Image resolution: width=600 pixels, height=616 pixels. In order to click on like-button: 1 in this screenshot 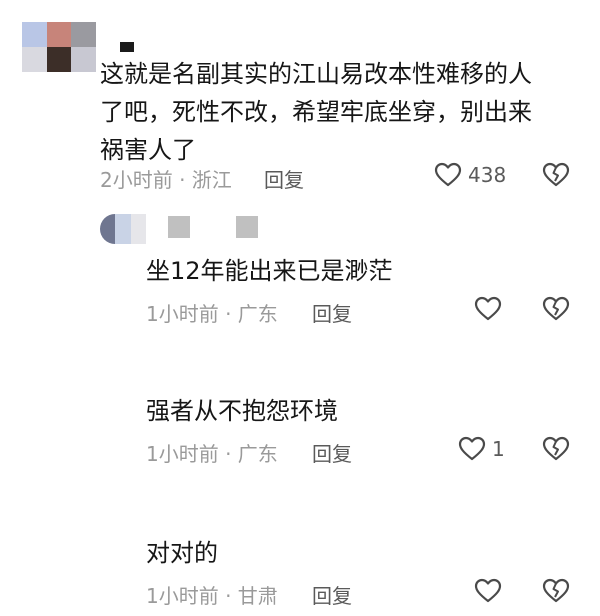, I will do `click(481, 449)`.